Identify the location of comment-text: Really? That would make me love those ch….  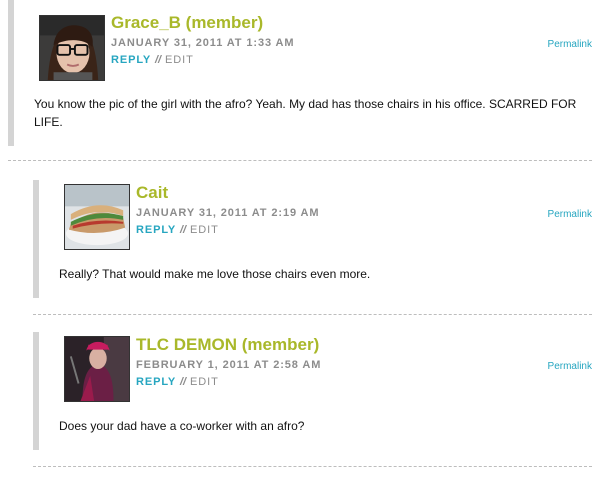
(215, 274).